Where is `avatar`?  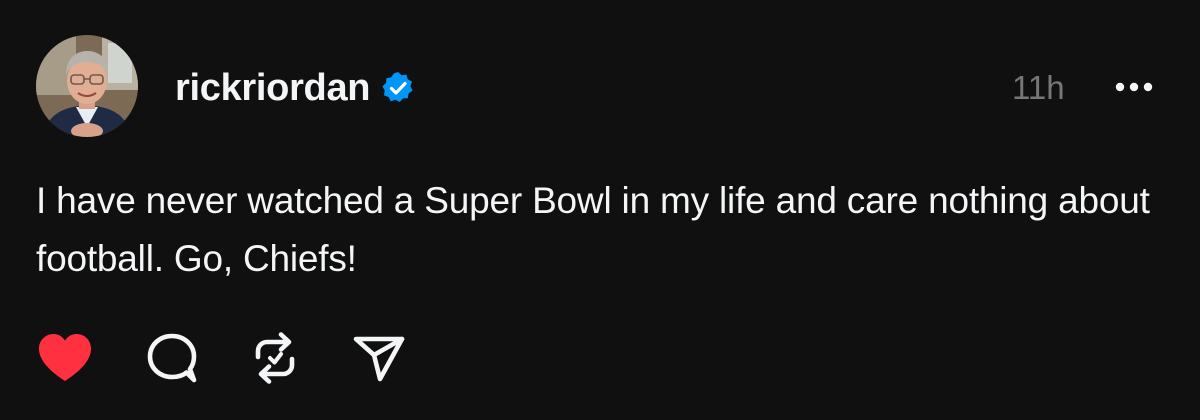
avatar is located at coordinates (87, 86).